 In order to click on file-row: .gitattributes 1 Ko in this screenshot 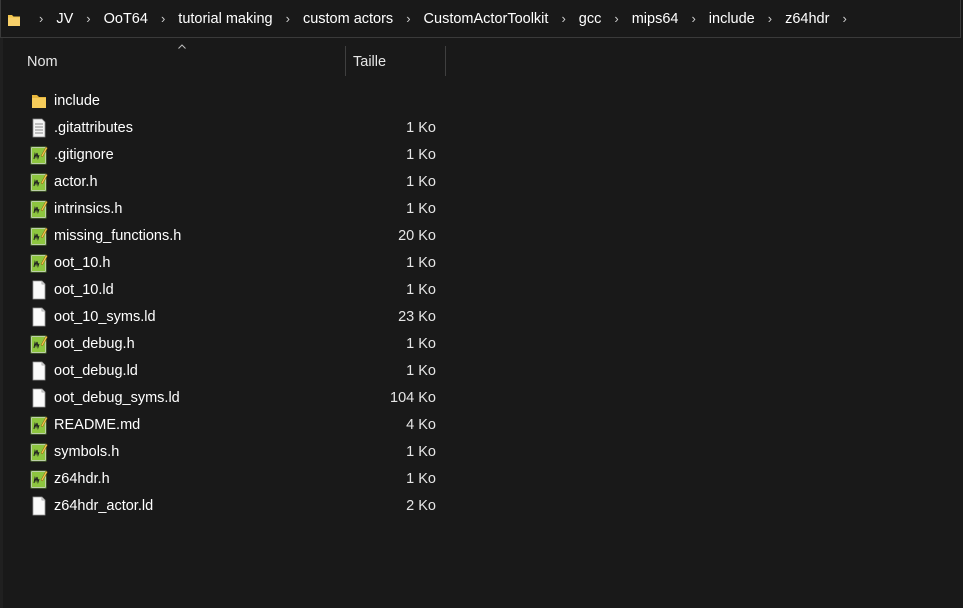, I will do `click(225, 127)`.